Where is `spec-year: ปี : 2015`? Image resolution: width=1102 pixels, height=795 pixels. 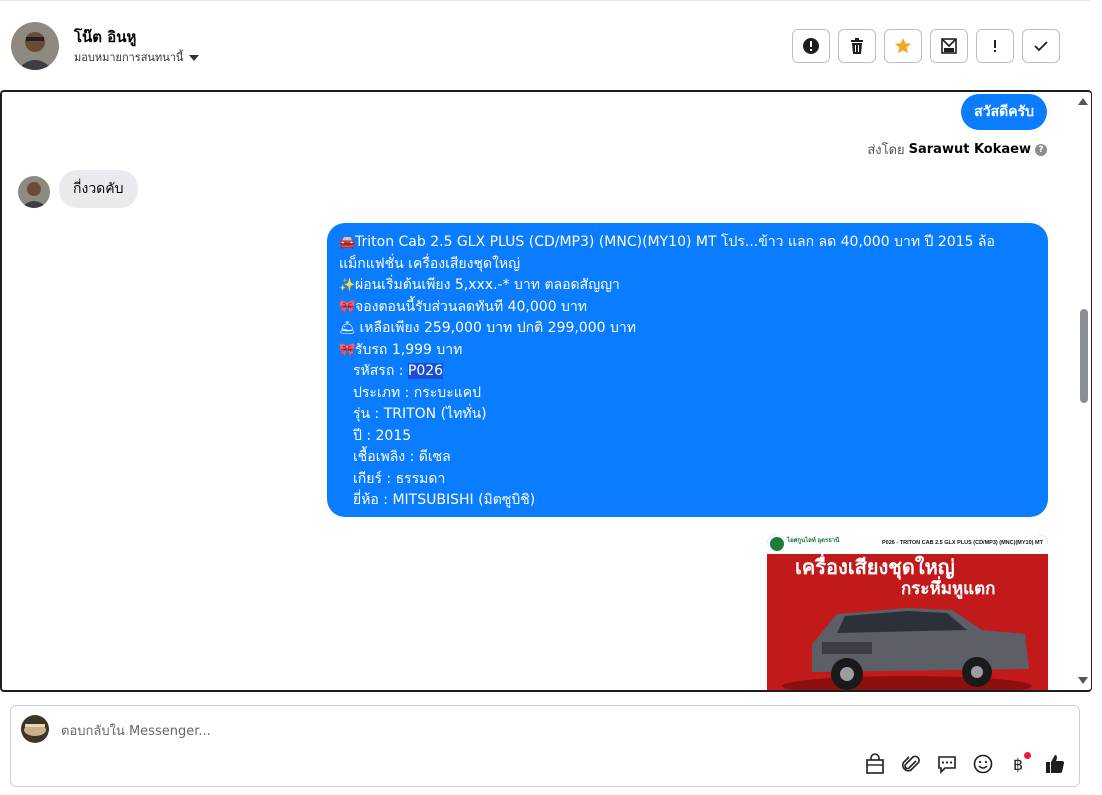 spec-year: ปี : 2015 is located at coordinates (382, 435).